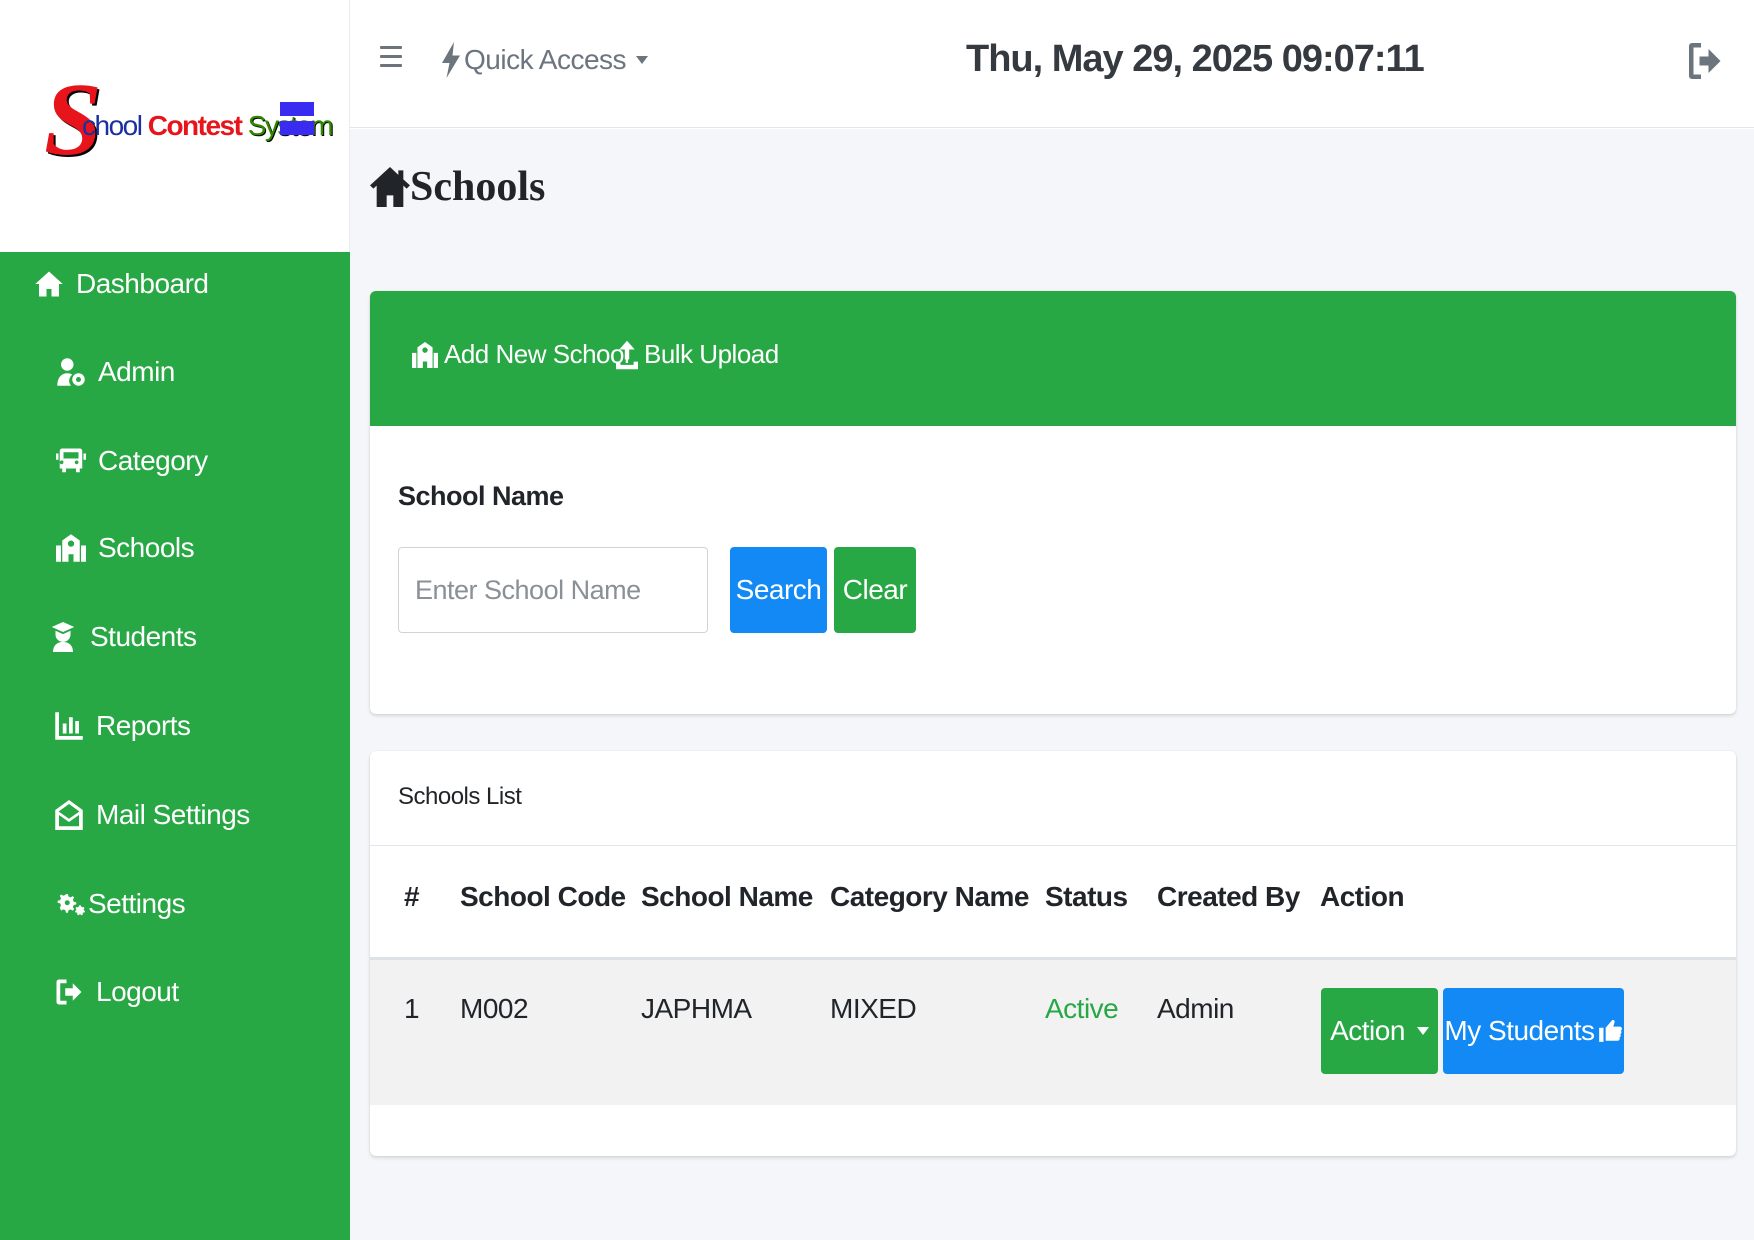  Describe the element at coordinates (543, 896) in the screenshot. I see `column-header-school-code: School Code` at that location.